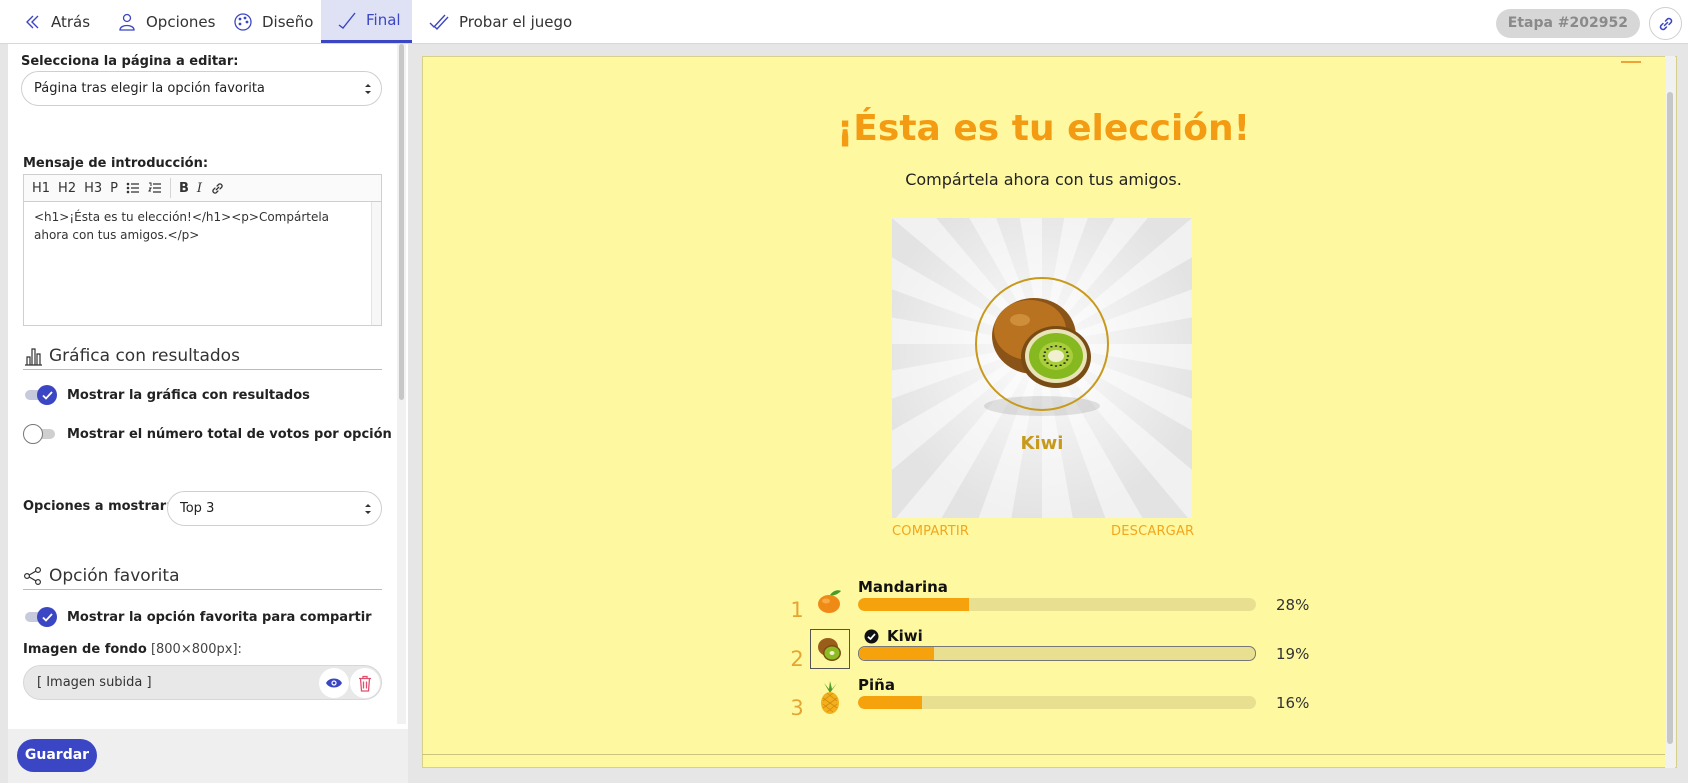 The image size is (1688, 783). Describe the element at coordinates (930, 531) in the screenshot. I see `share-button: COMPARTIR` at that location.